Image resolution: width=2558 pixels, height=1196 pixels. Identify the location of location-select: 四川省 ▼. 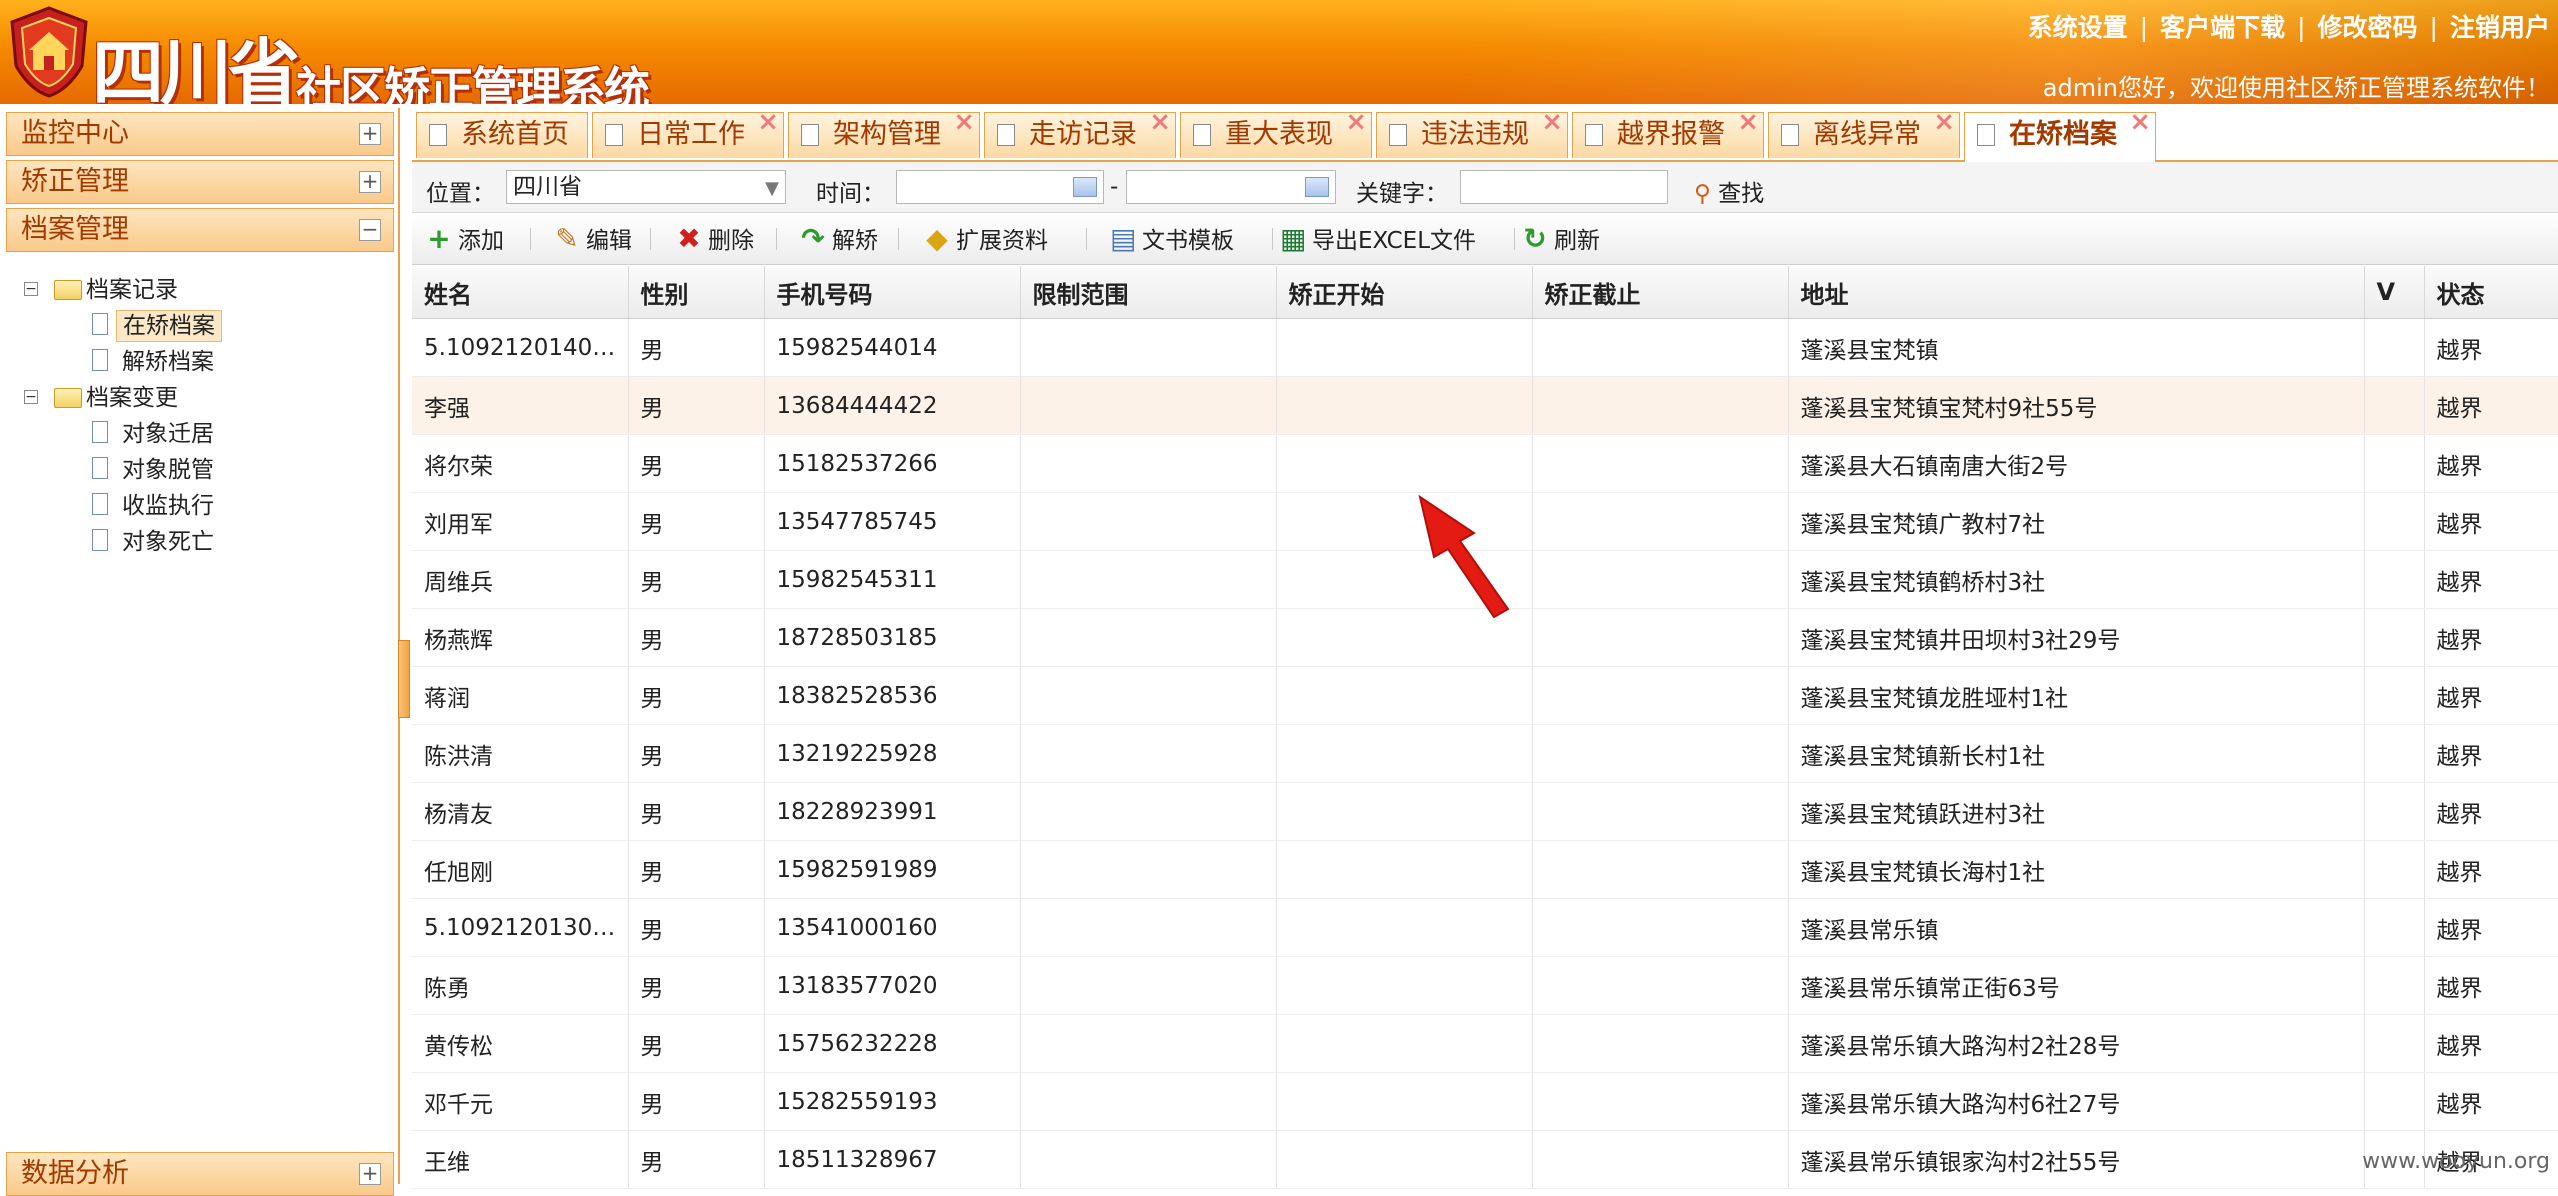
(646, 187).